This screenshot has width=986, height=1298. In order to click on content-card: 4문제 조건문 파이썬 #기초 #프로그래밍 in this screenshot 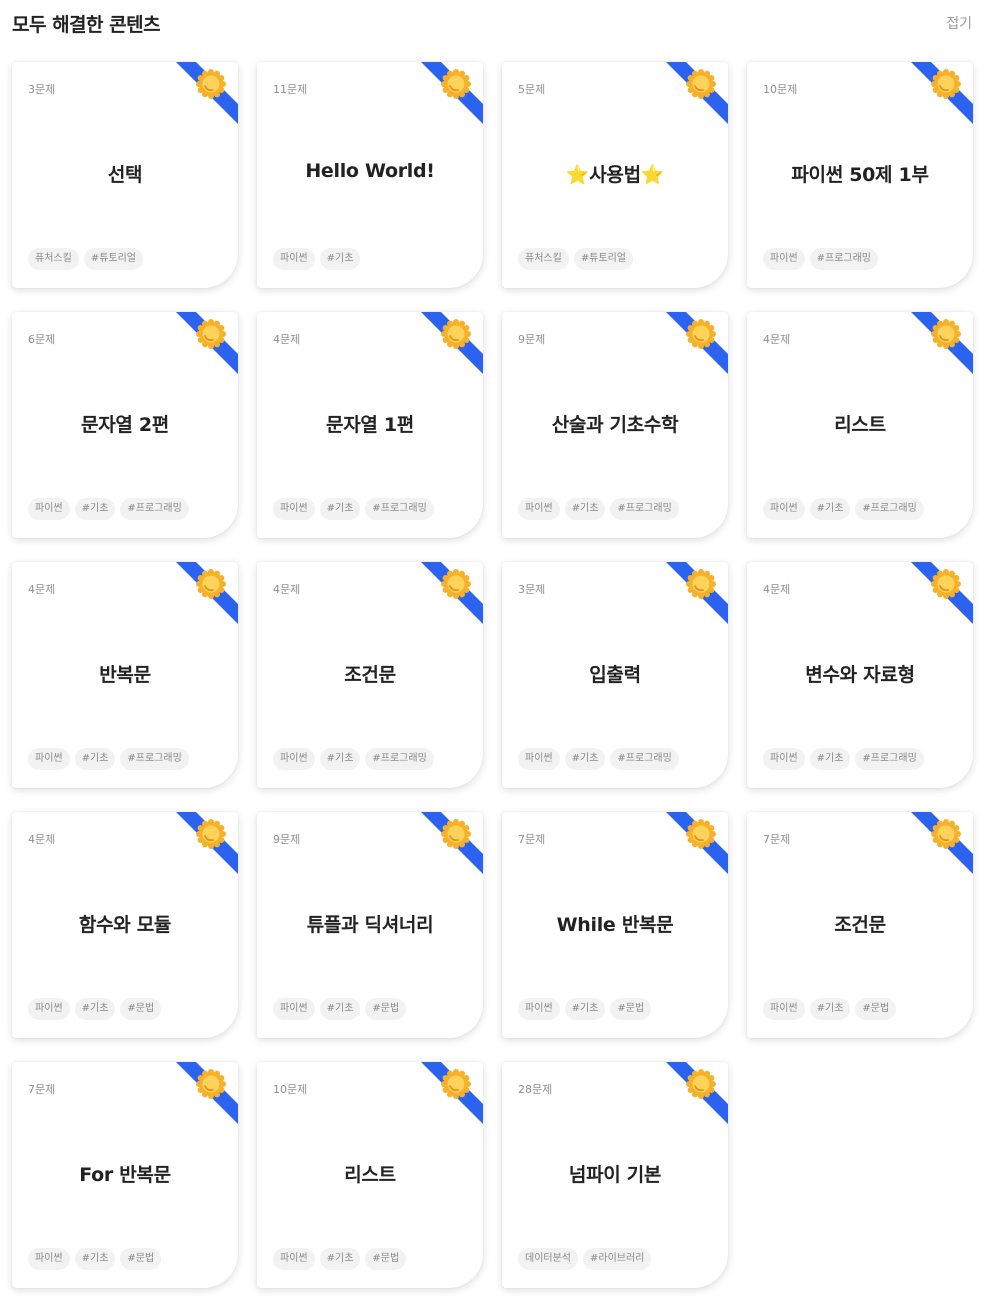, I will do `click(370, 675)`.